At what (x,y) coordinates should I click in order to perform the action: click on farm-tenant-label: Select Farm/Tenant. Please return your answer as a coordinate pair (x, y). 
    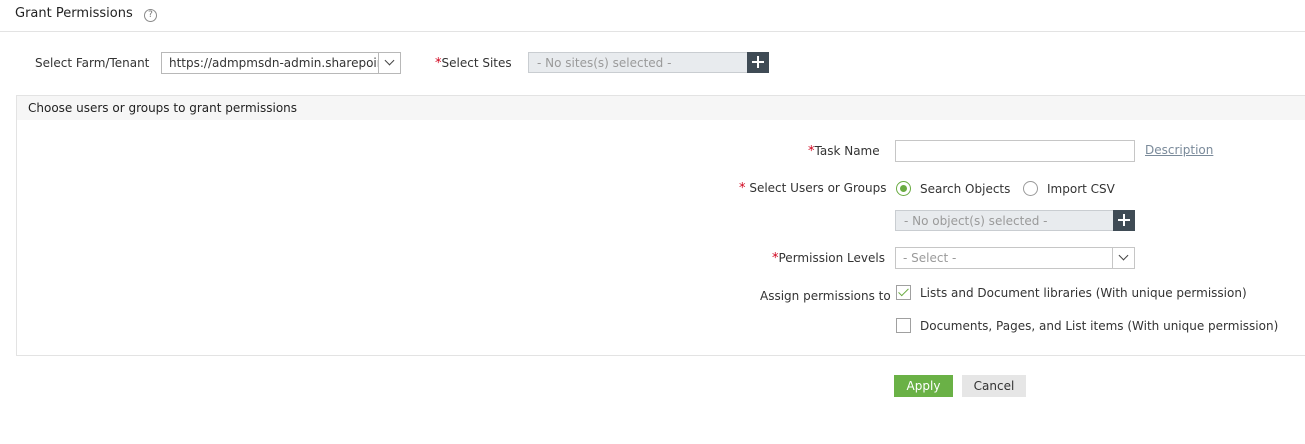
    Looking at the image, I should click on (92, 63).